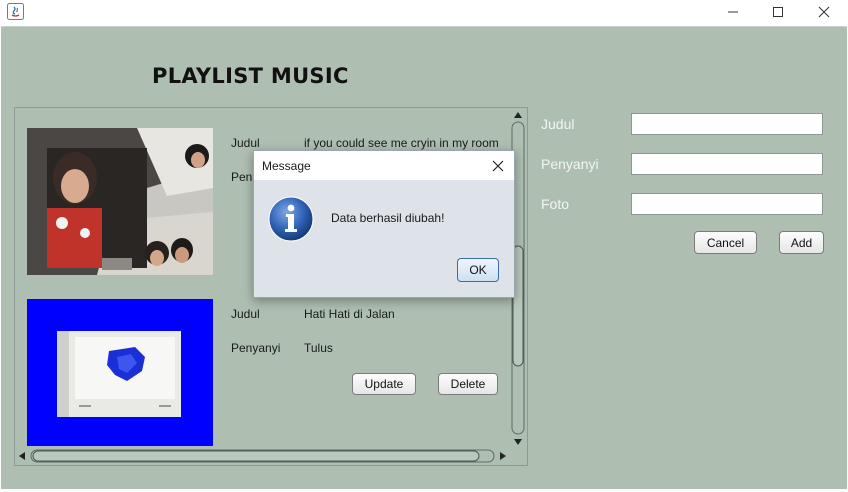 The image size is (848, 492). Describe the element at coordinates (727, 164) in the screenshot. I see `penyanyi-input` at that location.